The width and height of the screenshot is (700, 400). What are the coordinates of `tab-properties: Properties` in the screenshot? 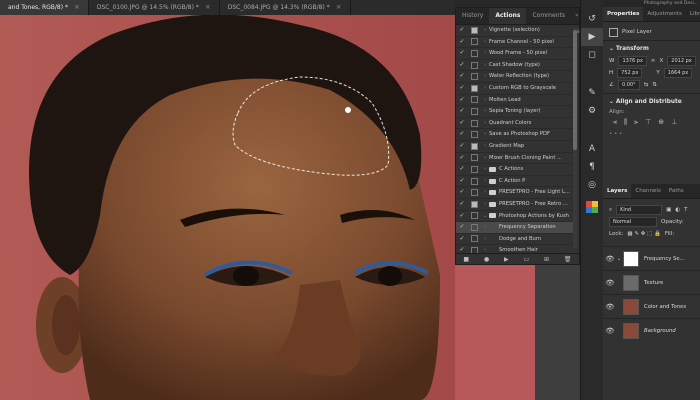 It's located at (623, 14).